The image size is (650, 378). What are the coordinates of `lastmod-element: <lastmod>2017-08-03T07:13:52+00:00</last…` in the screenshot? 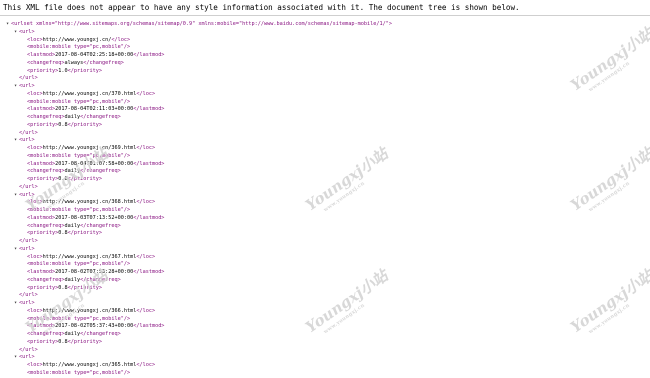 It's located at (96, 217).